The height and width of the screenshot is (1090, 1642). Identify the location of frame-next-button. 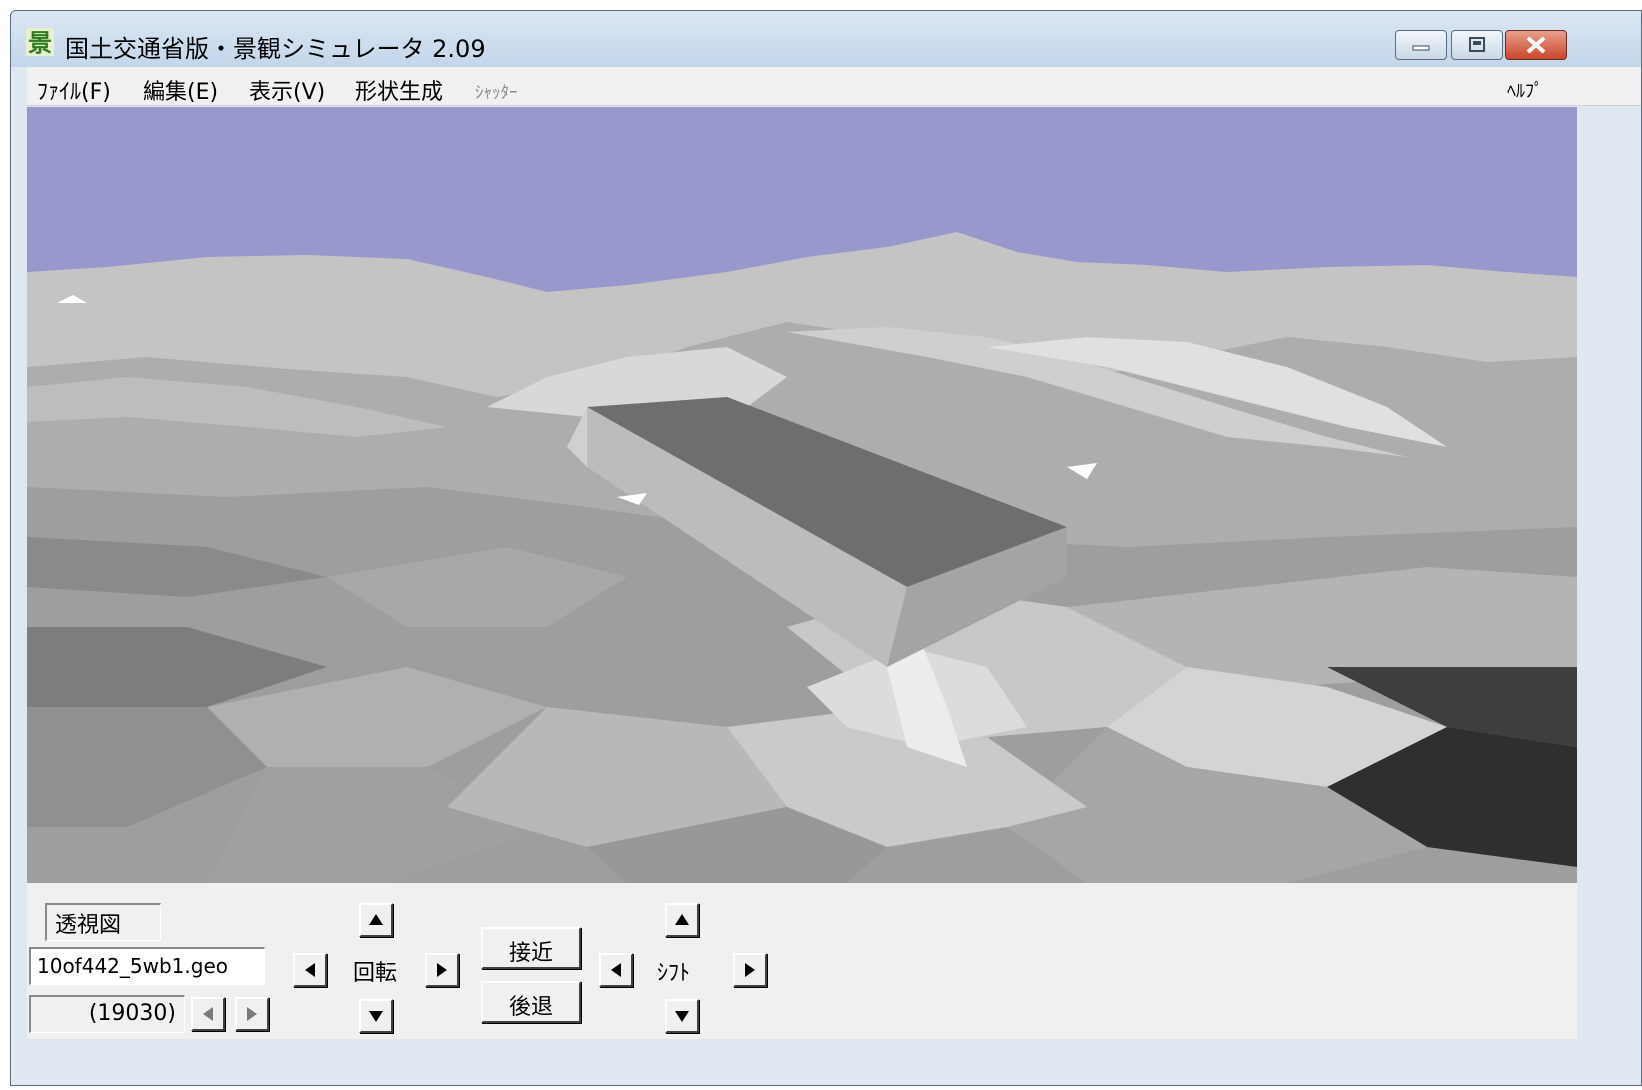
(252, 1014).